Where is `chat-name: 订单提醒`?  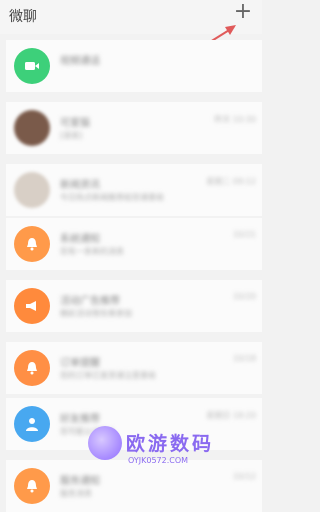 chat-name: 订单提醒 is located at coordinates (80, 363).